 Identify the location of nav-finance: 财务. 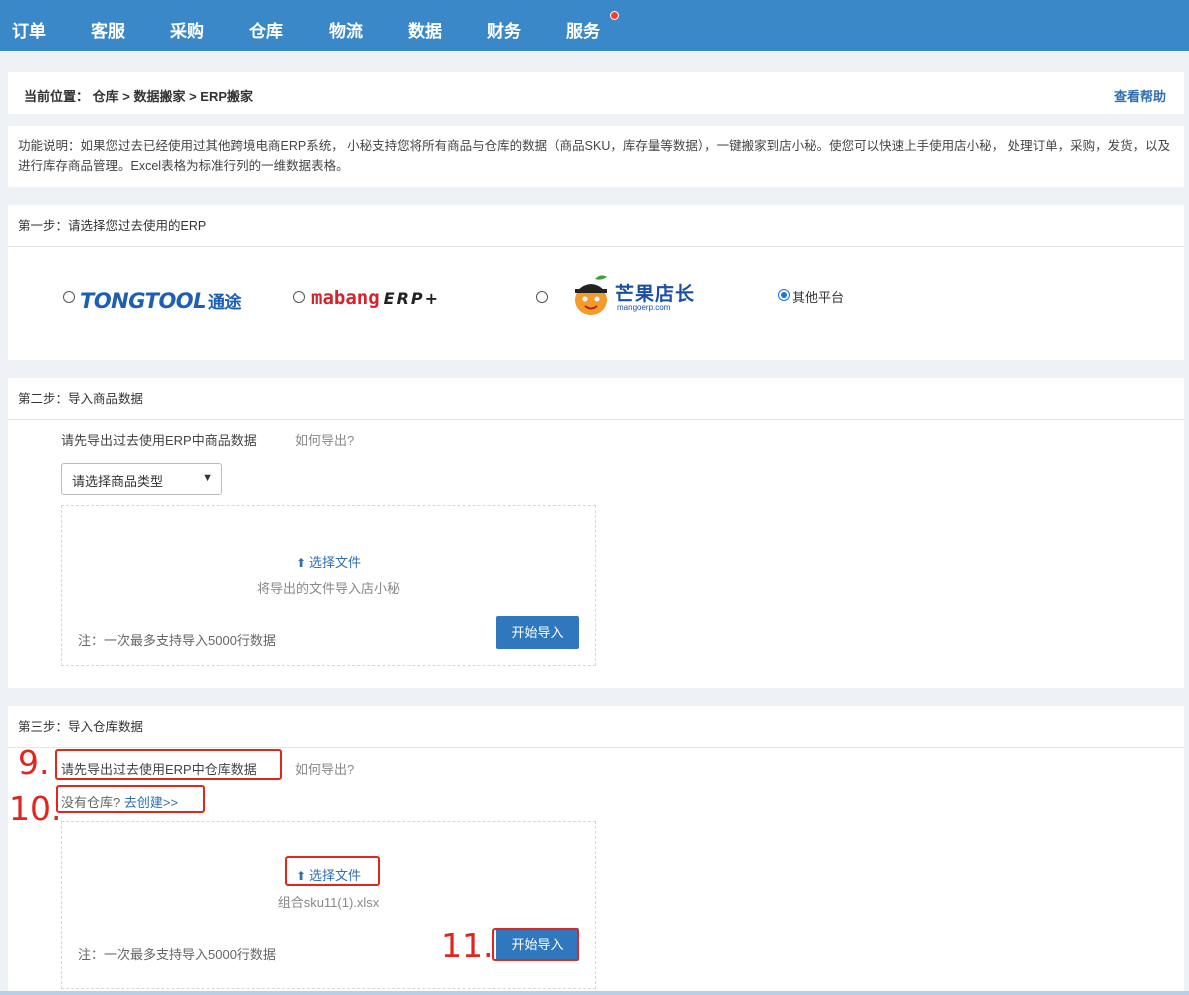
(504, 29).